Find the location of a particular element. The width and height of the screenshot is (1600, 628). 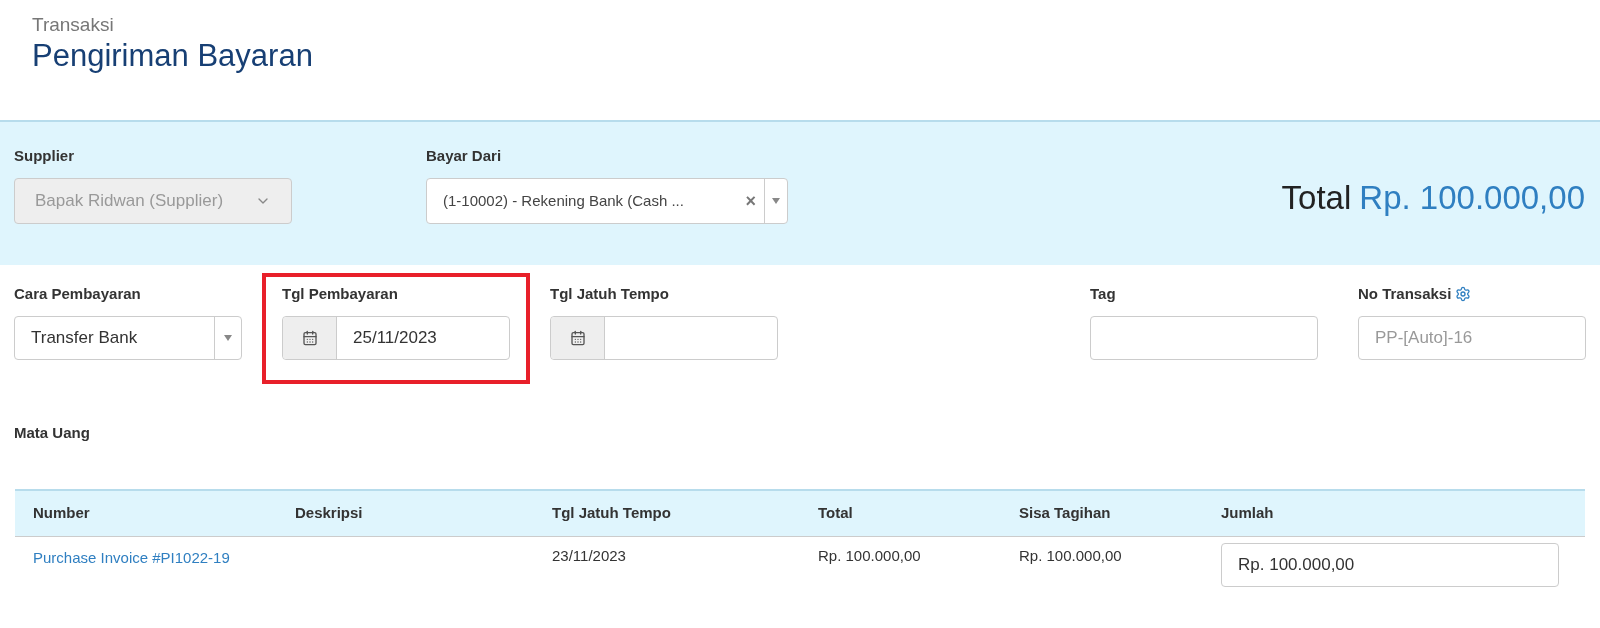

column-header: Sisa Tagihan is located at coordinates (1065, 512).